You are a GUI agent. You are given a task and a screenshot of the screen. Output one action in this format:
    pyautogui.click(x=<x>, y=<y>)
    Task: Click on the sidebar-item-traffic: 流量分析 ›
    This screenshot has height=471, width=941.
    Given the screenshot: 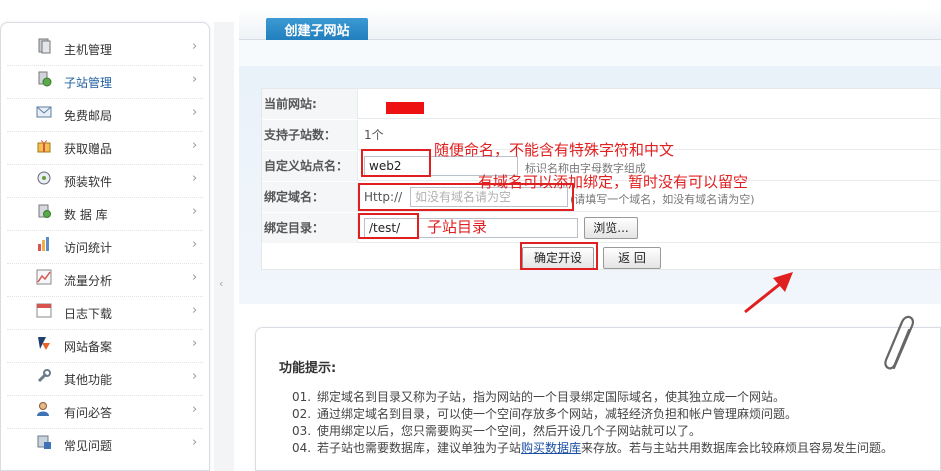 What is the action you would take?
    pyautogui.click(x=105, y=279)
    